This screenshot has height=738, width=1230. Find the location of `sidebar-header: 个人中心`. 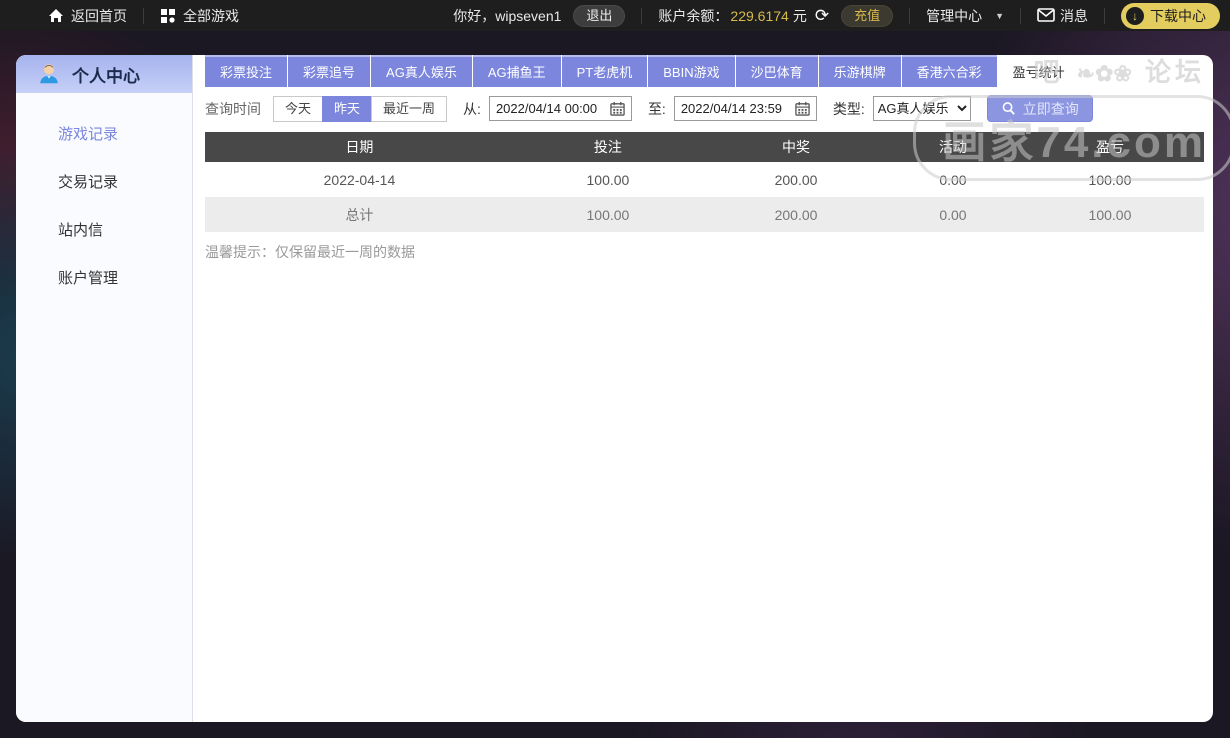

sidebar-header: 个人中心 is located at coordinates (104, 74).